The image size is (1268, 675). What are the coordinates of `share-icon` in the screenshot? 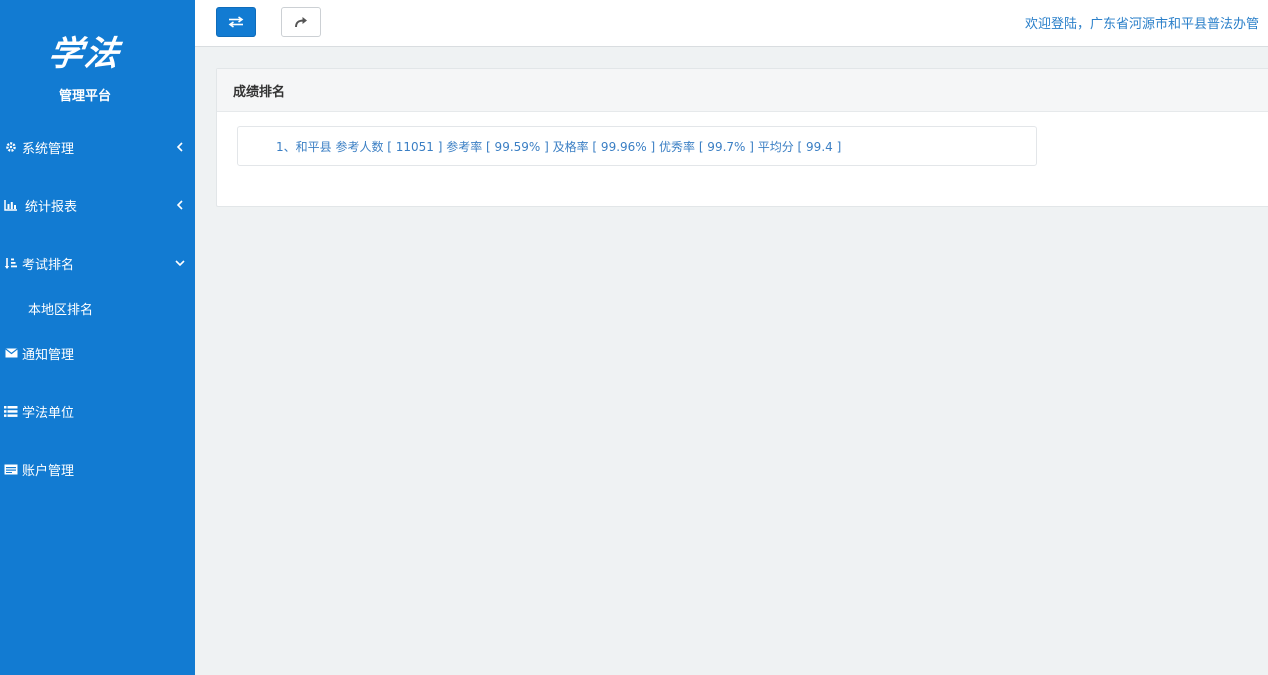 It's located at (301, 22).